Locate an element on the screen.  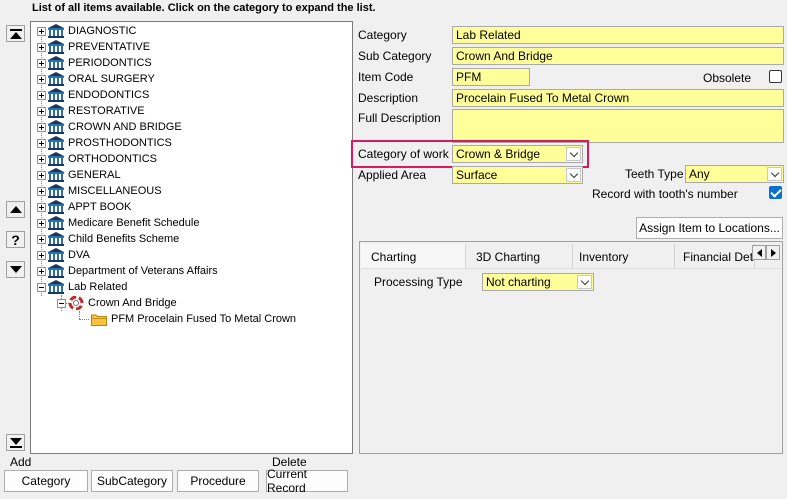
tab-scroll-left is located at coordinates (759, 252).